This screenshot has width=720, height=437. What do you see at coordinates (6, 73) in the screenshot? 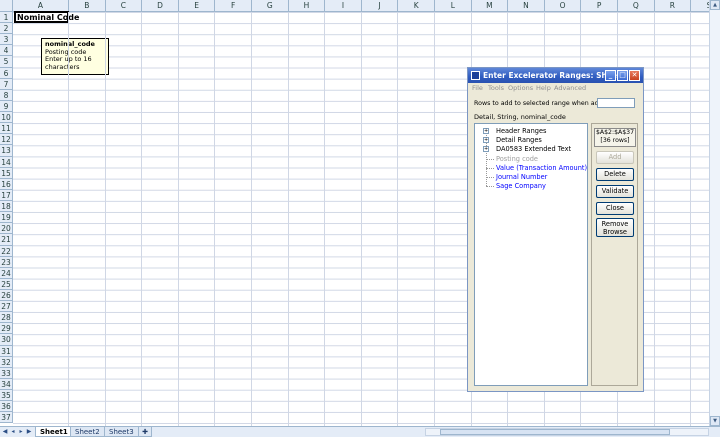
I see `row-header-6: 6` at bounding box center [6, 73].